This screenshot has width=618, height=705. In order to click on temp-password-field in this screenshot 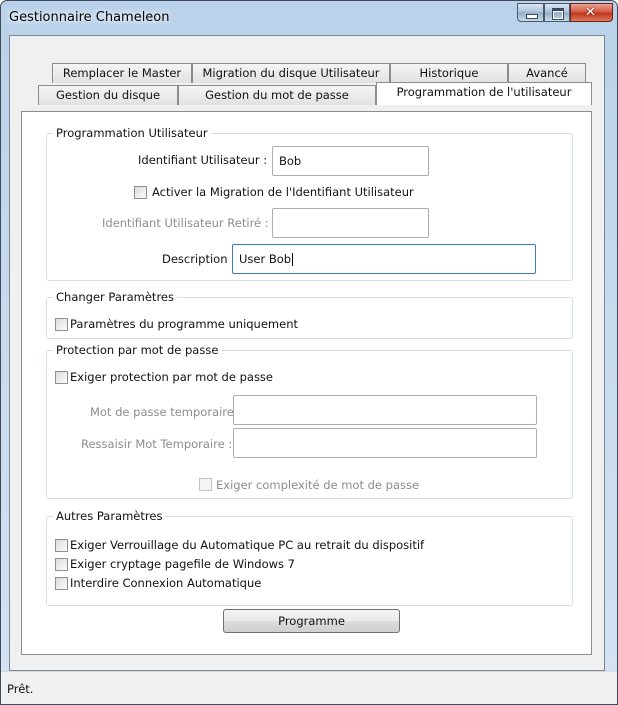, I will do `click(385, 410)`.